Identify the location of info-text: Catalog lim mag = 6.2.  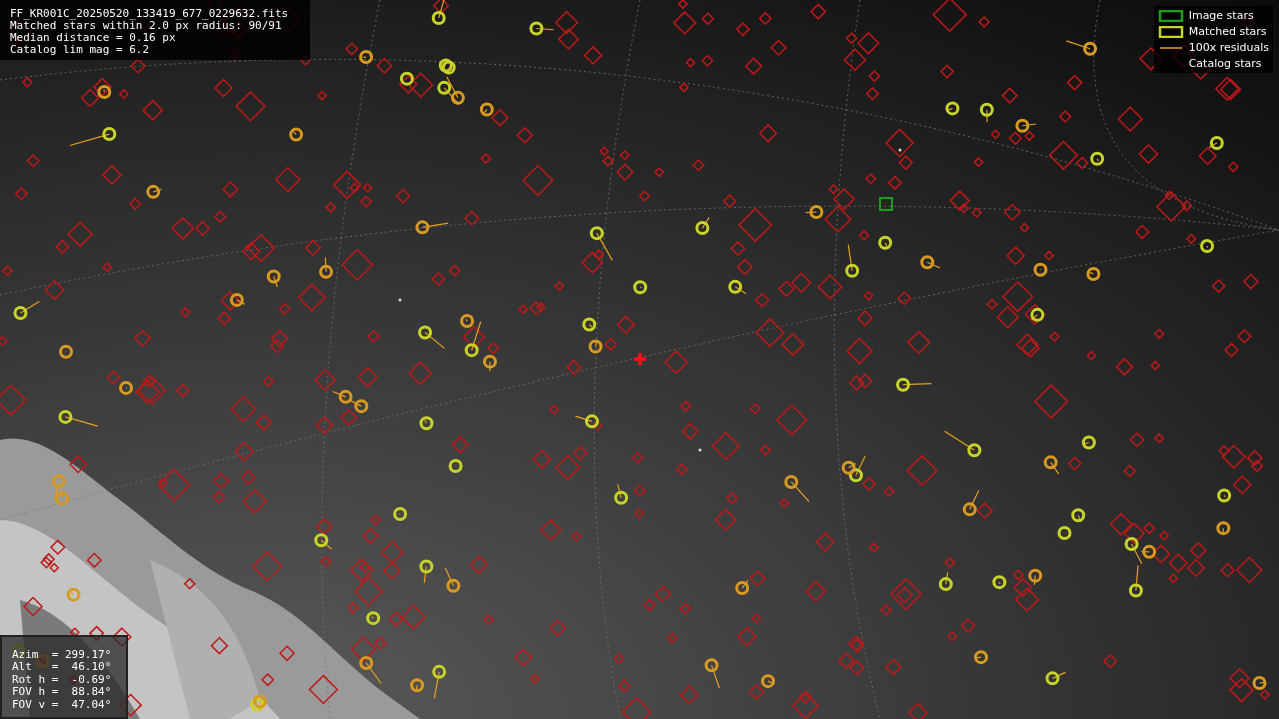
(80, 50).